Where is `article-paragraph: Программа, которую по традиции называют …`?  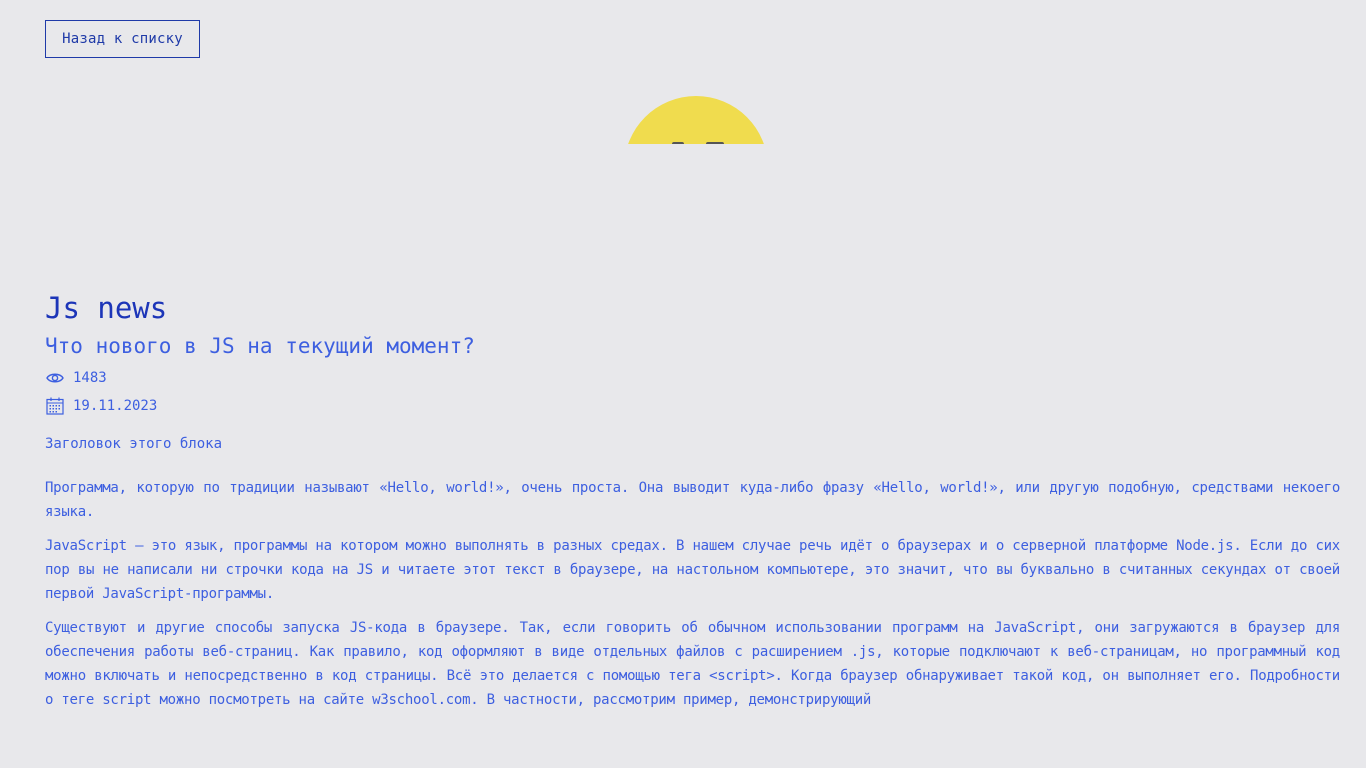 article-paragraph: Программа, которую по традиции называют … is located at coordinates (692, 500).